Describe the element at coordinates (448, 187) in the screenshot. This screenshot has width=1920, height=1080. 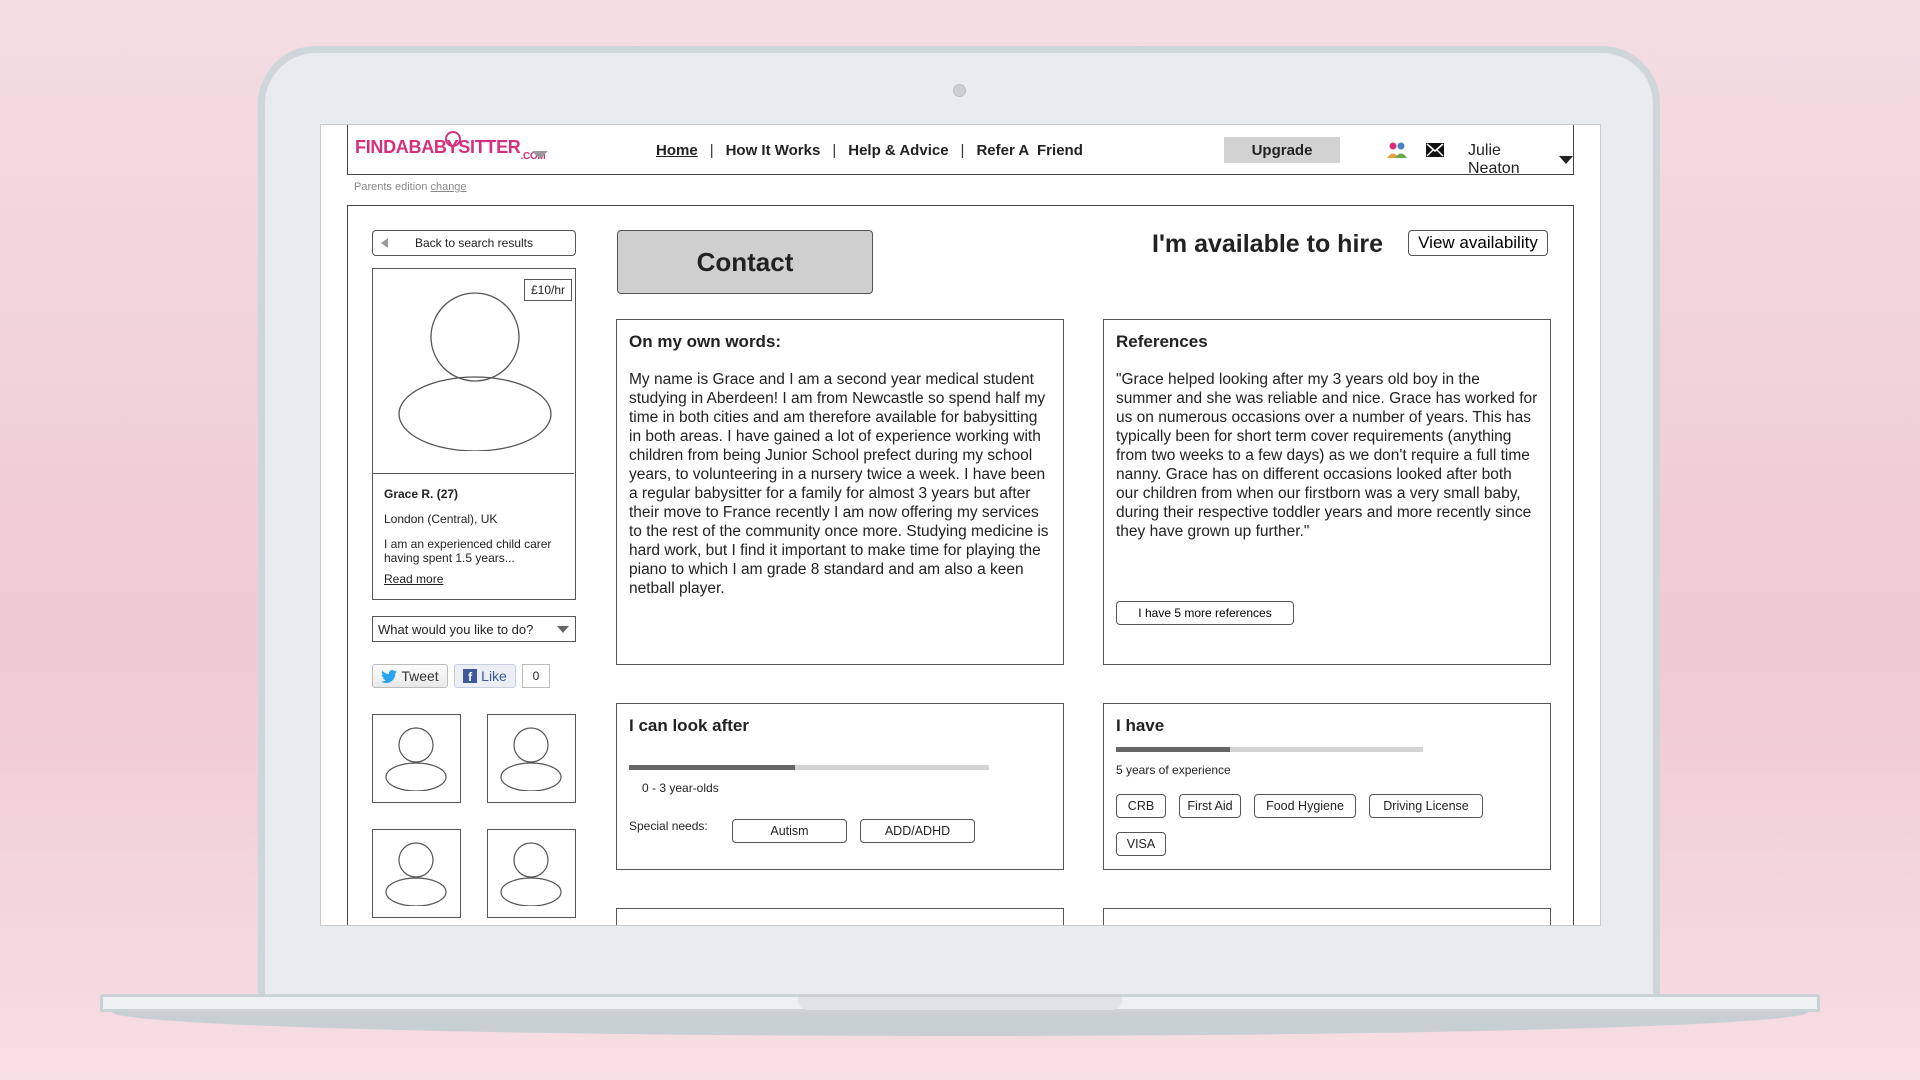
I see `edition-change-link: change` at that location.